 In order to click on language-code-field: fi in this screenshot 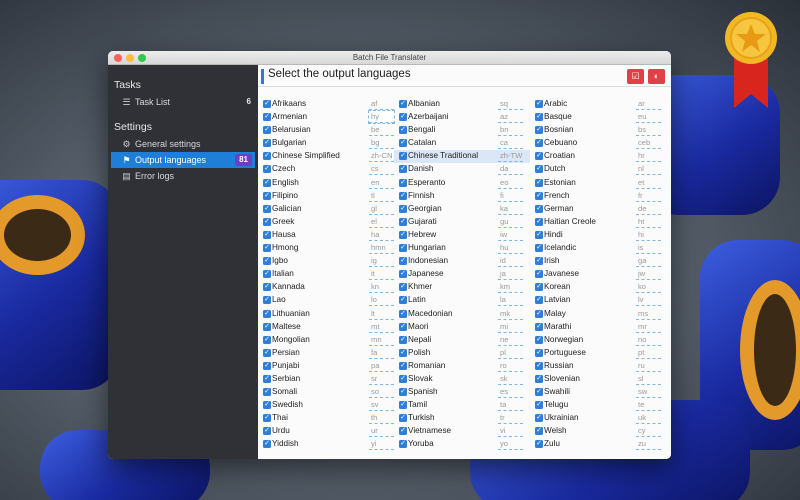, I will do `click(510, 196)`.